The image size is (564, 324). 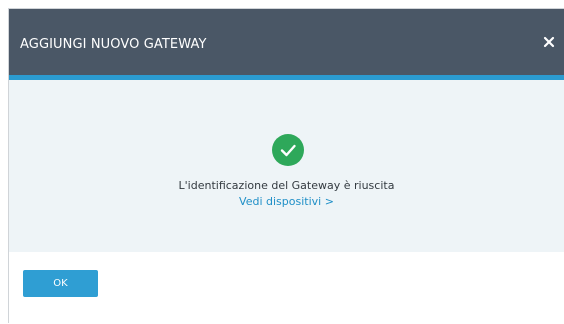 What do you see at coordinates (288, 150) in the screenshot?
I see `check-circle-icon` at bounding box center [288, 150].